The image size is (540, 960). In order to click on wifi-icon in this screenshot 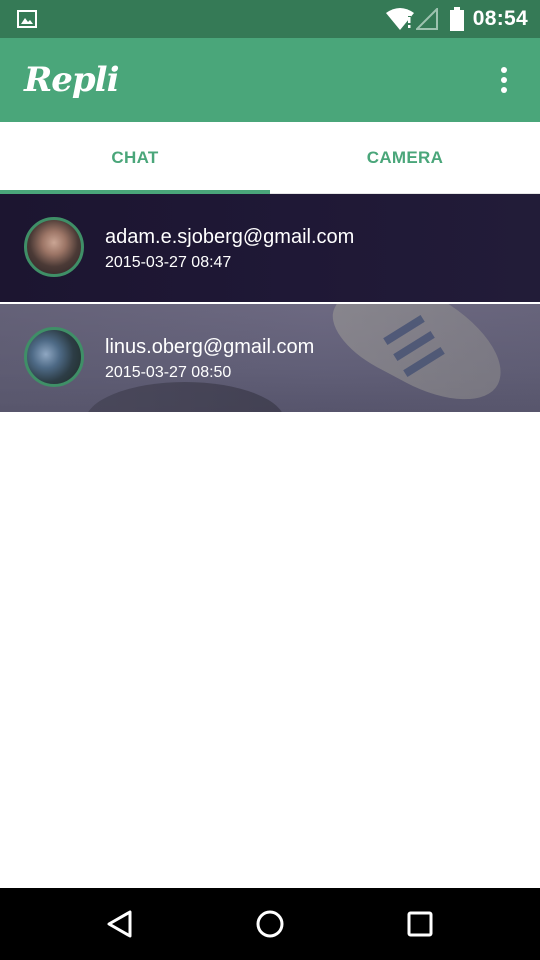, I will do `click(400, 19)`.